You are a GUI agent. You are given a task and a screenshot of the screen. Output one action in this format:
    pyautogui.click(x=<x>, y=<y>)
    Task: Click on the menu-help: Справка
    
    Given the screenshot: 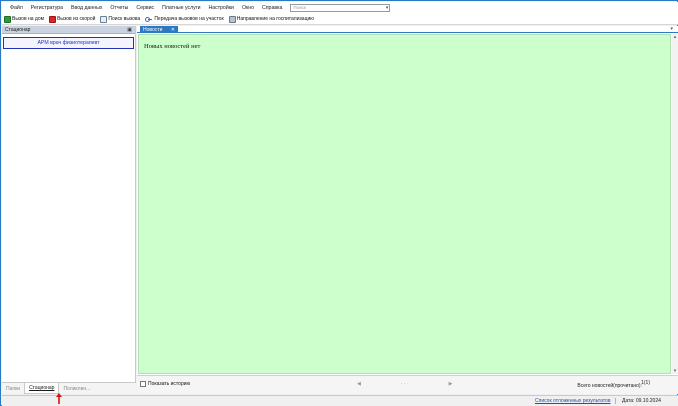 What is the action you would take?
    pyautogui.click(x=272, y=8)
    